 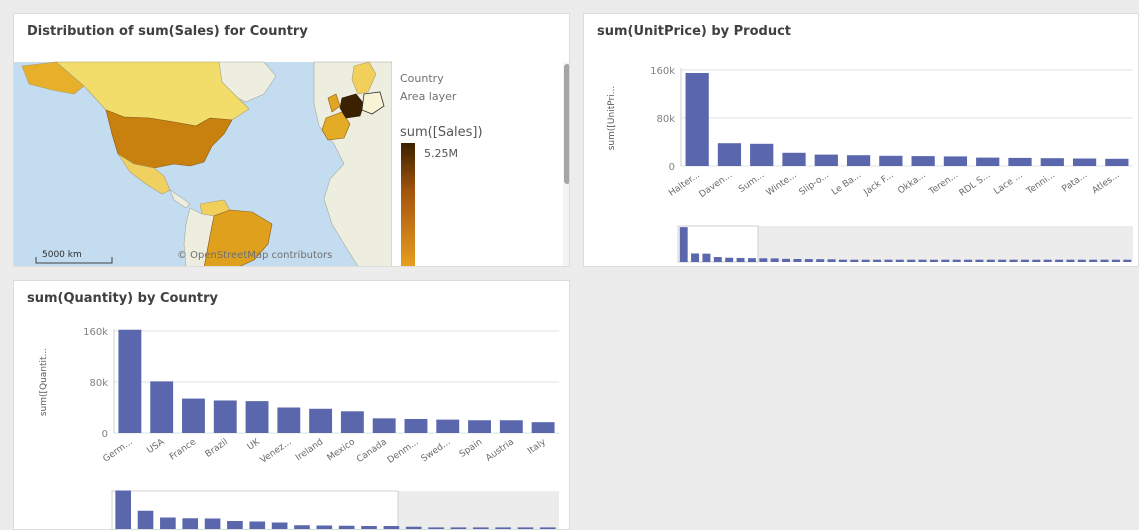 I want to click on x-tick-label: Italy, so click(x=537, y=447).